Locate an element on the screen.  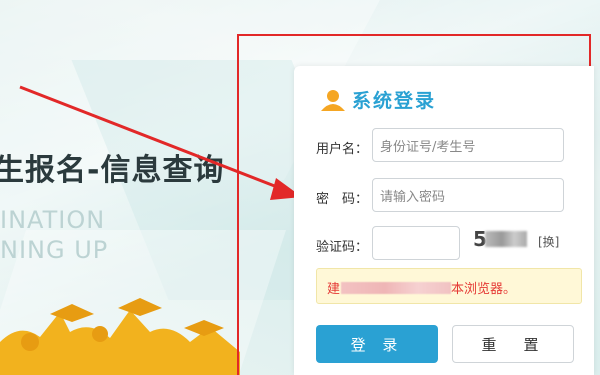
hero-headline: 生报名-信息查询 is located at coordinates (112, 170).